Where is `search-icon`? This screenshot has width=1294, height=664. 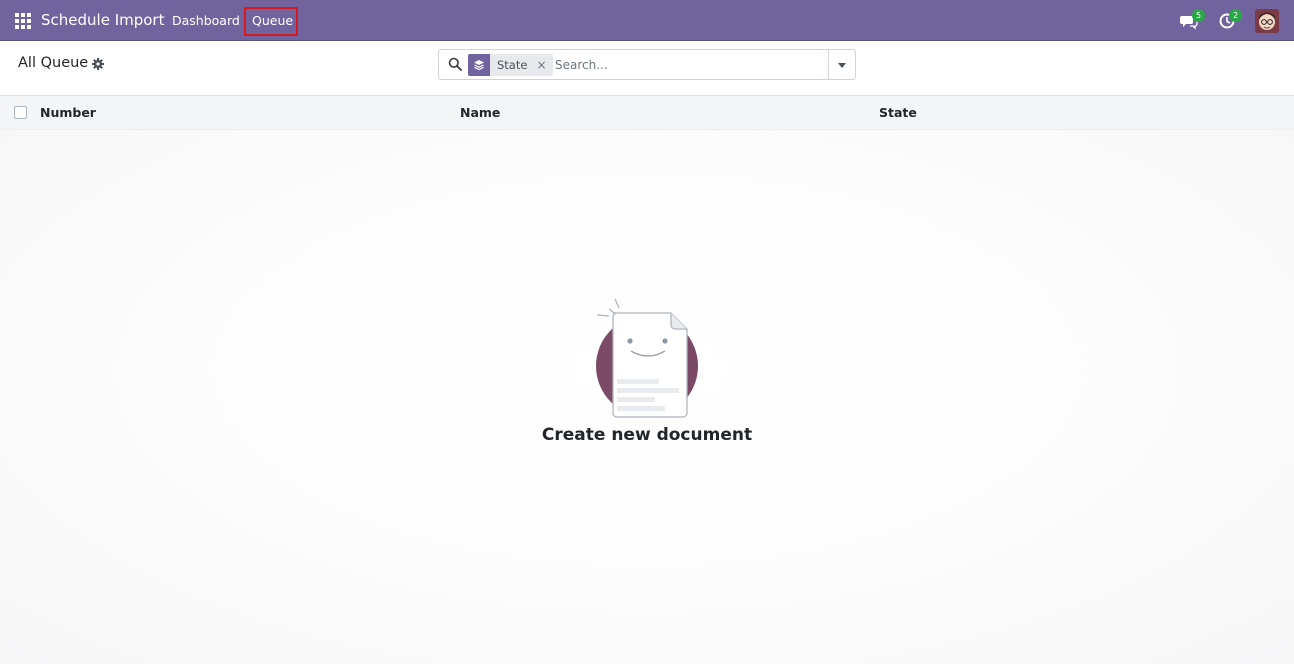 search-icon is located at coordinates (455, 64).